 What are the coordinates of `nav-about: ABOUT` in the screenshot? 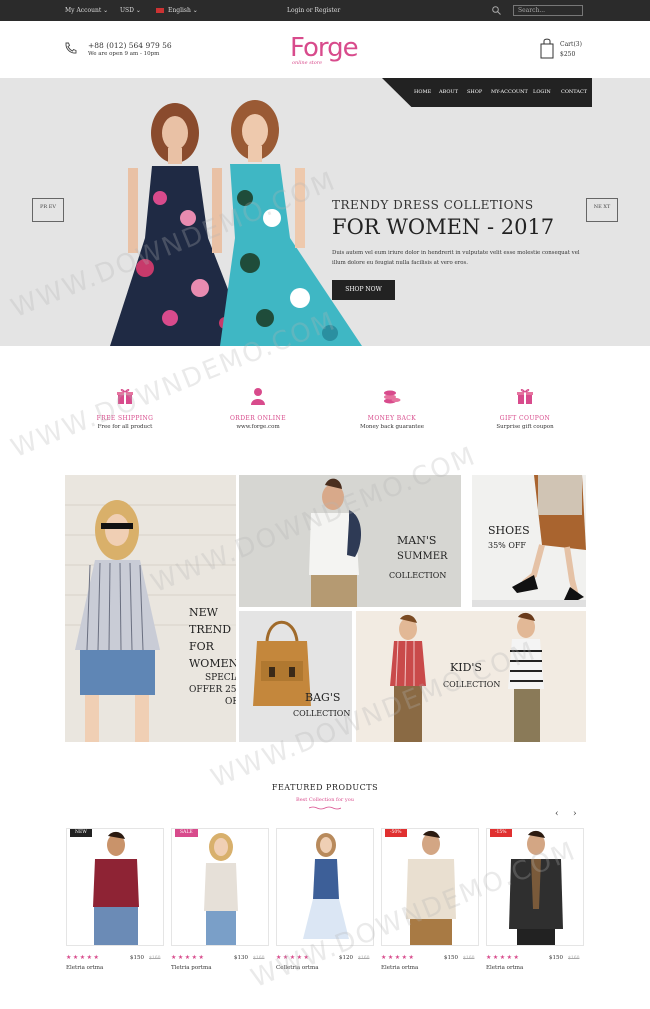 It's located at (448, 92).